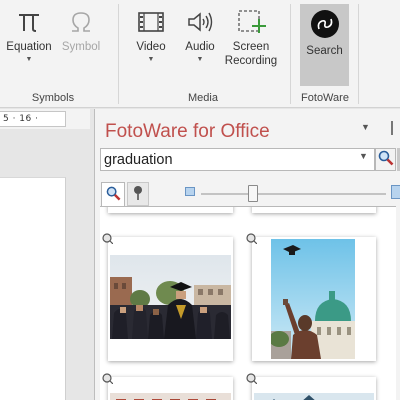  What do you see at coordinates (151, 22) in the screenshot?
I see `film-icon` at bounding box center [151, 22].